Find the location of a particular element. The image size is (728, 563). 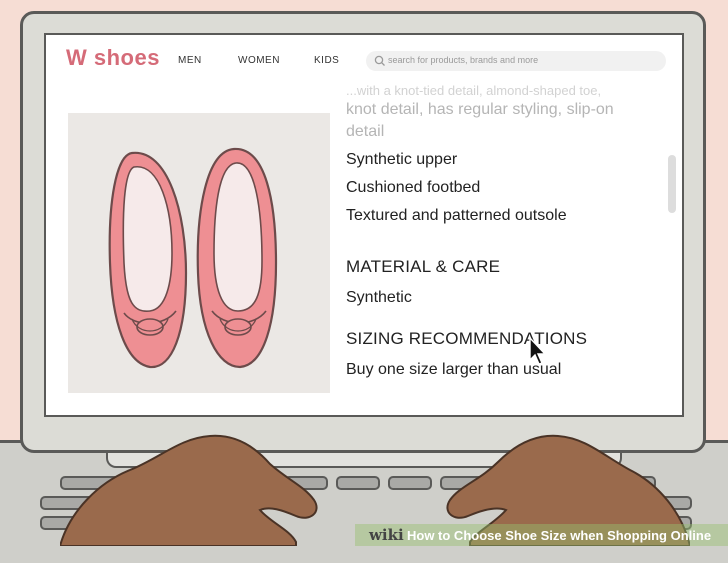

description-line: detail is located at coordinates (365, 131).